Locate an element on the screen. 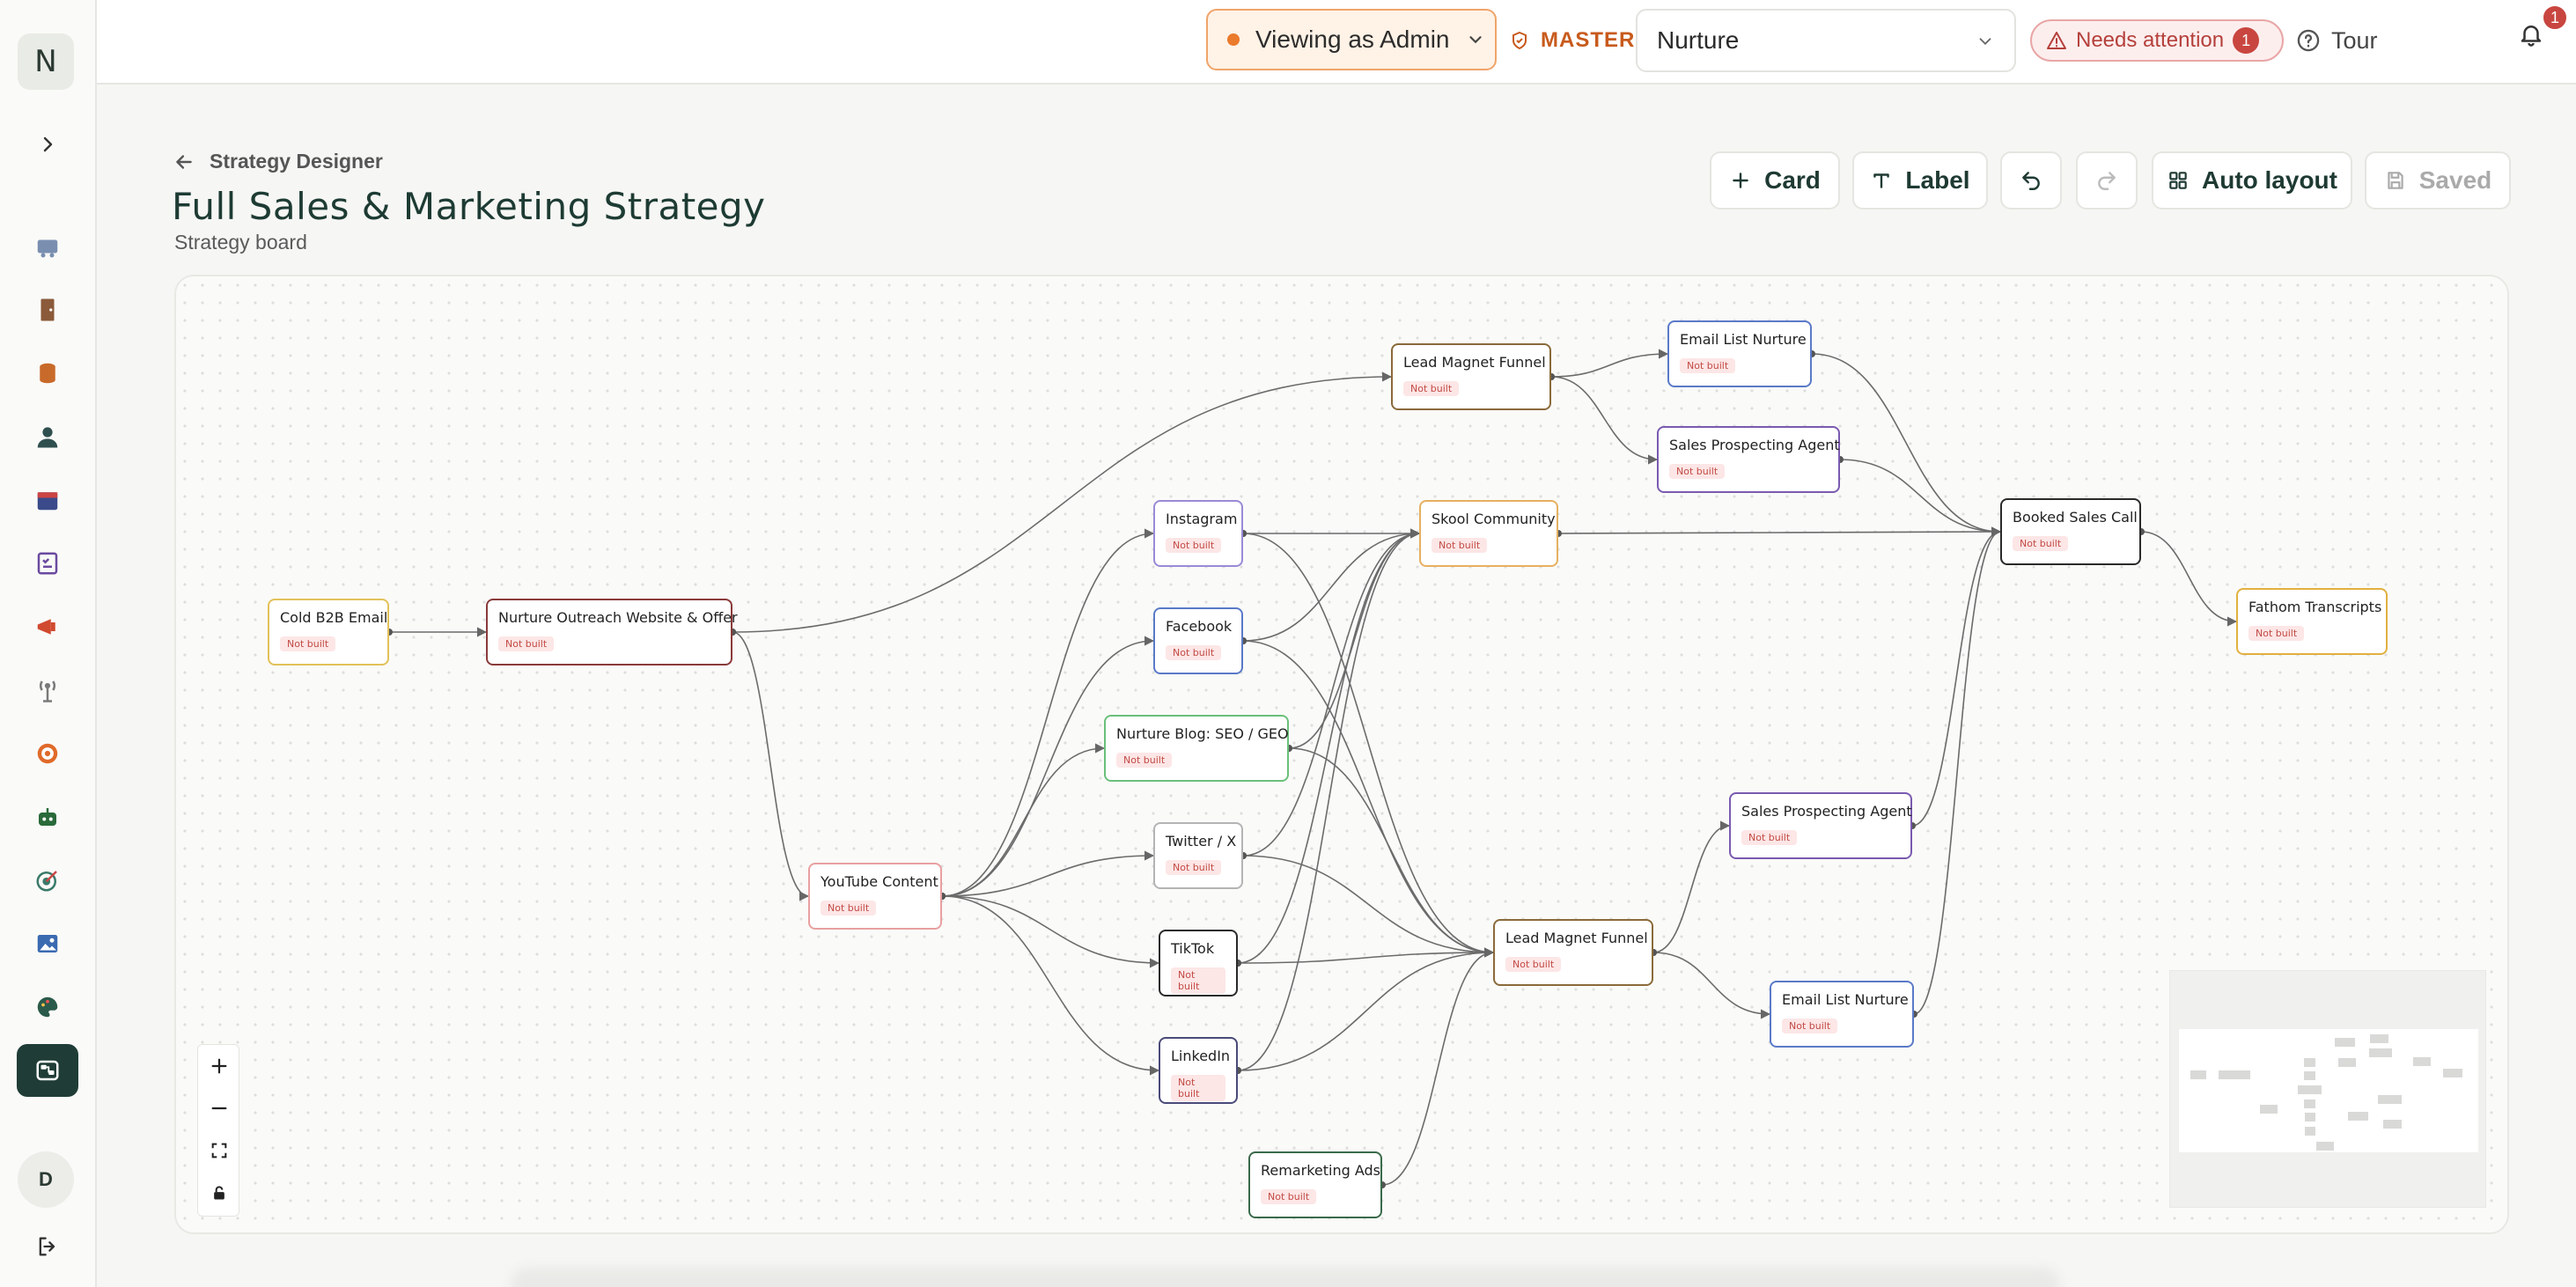 The height and width of the screenshot is (1287, 2576). strategy-card-cold: Cold B2B Email Not built is located at coordinates (329, 633).